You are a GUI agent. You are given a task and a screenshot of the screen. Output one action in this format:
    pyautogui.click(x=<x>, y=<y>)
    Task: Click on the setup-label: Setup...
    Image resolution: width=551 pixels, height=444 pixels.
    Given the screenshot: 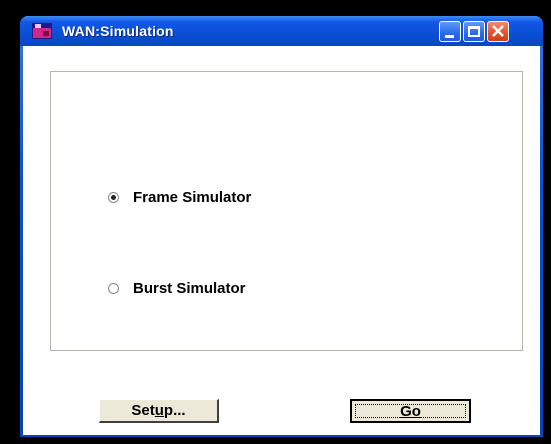 What is the action you would take?
    pyautogui.click(x=158, y=410)
    